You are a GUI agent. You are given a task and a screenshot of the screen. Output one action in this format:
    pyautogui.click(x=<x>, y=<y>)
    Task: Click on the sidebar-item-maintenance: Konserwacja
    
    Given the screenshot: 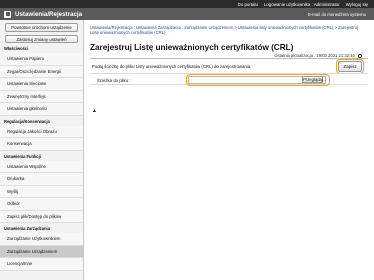 What is the action you would take?
    pyautogui.click(x=41, y=144)
    